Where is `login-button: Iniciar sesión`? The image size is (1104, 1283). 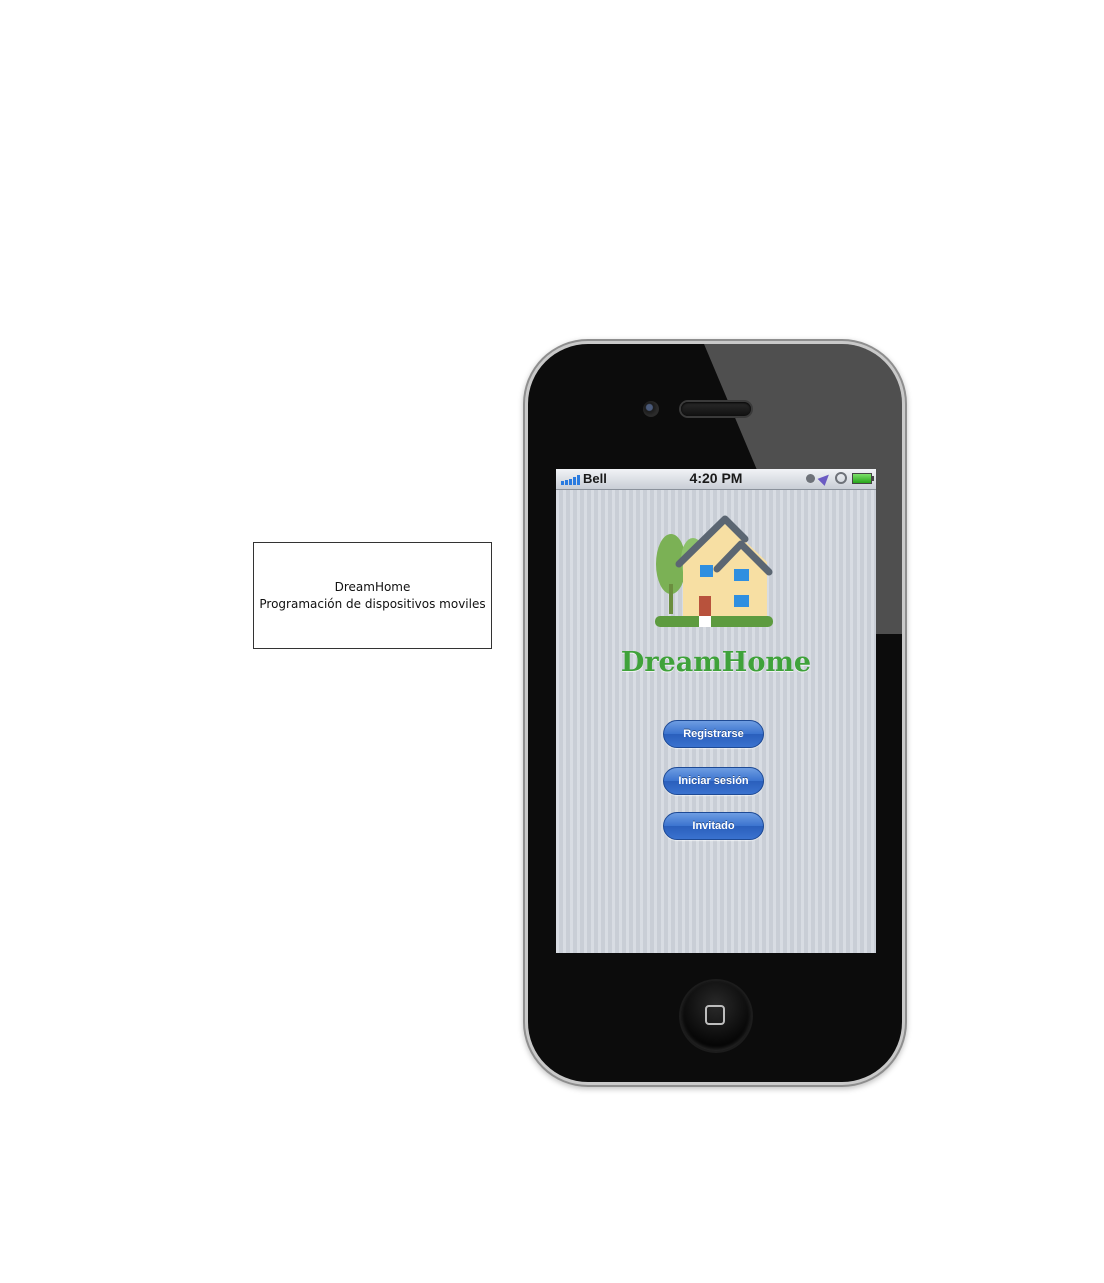 login-button: Iniciar sesión is located at coordinates (713, 781).